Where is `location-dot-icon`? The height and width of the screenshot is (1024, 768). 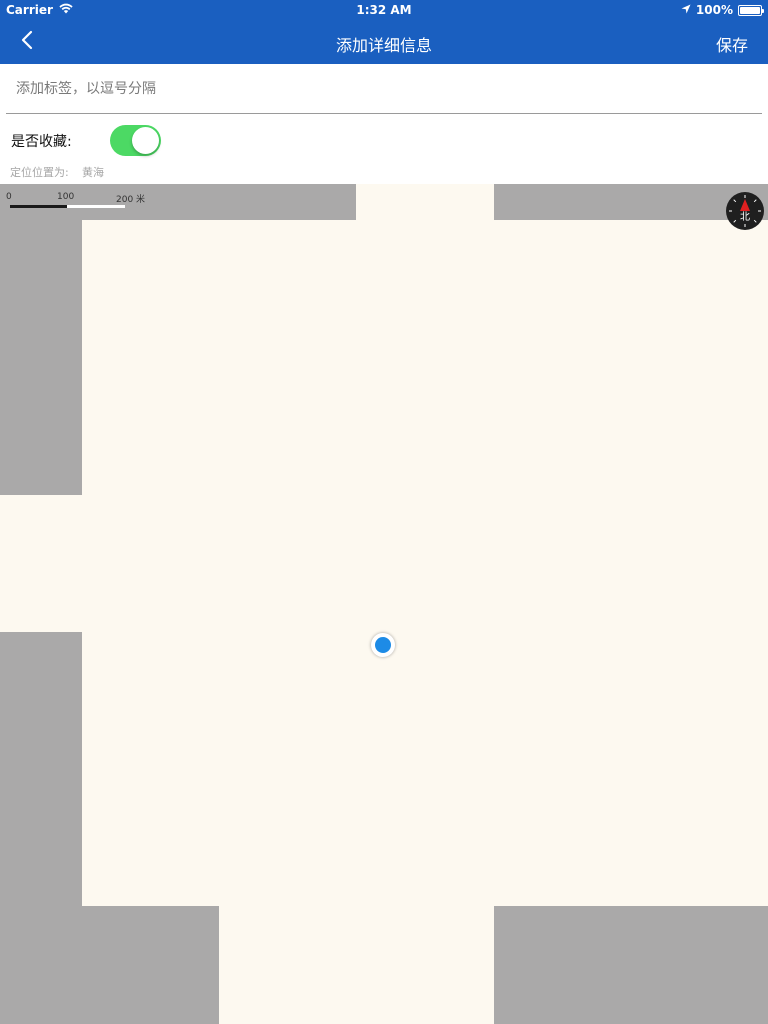
location-dot-icon is located at coordinates (383, 645).